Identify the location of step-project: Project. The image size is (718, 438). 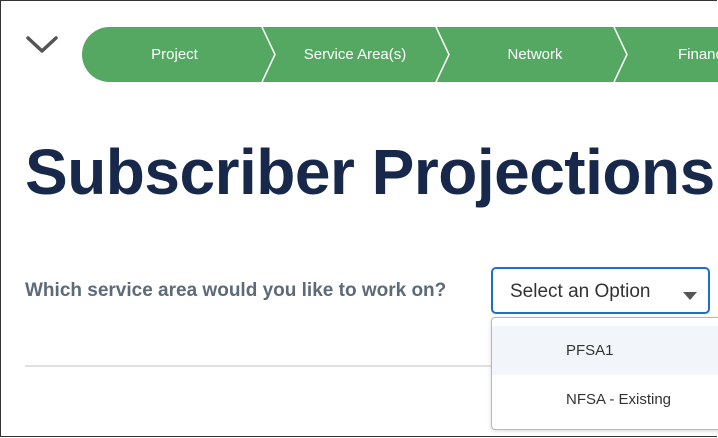
(174, 54).